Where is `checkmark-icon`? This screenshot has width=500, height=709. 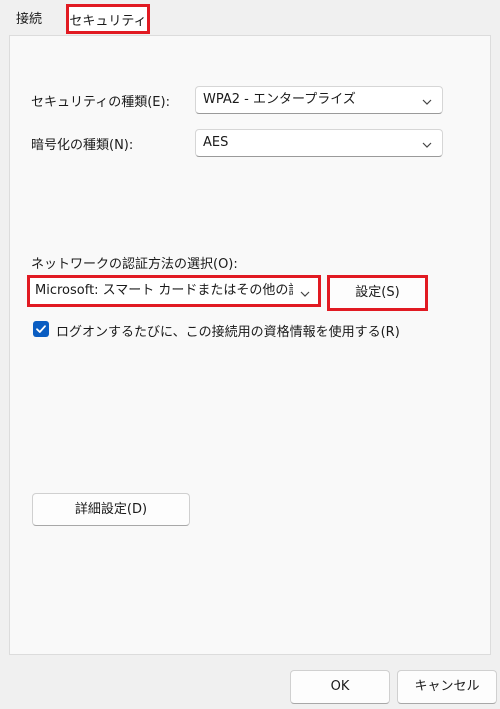
checkmark-icon is located at coordinates (41, 329).